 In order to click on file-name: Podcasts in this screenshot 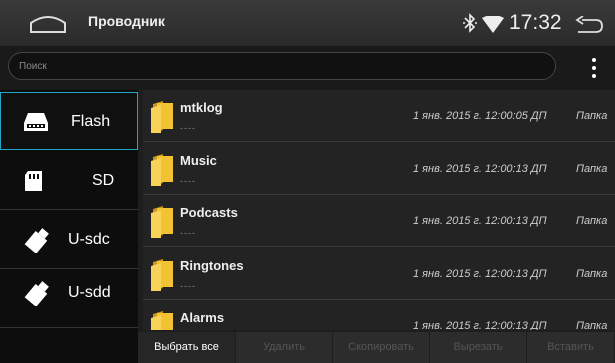, I will do `click(209, 212)`.